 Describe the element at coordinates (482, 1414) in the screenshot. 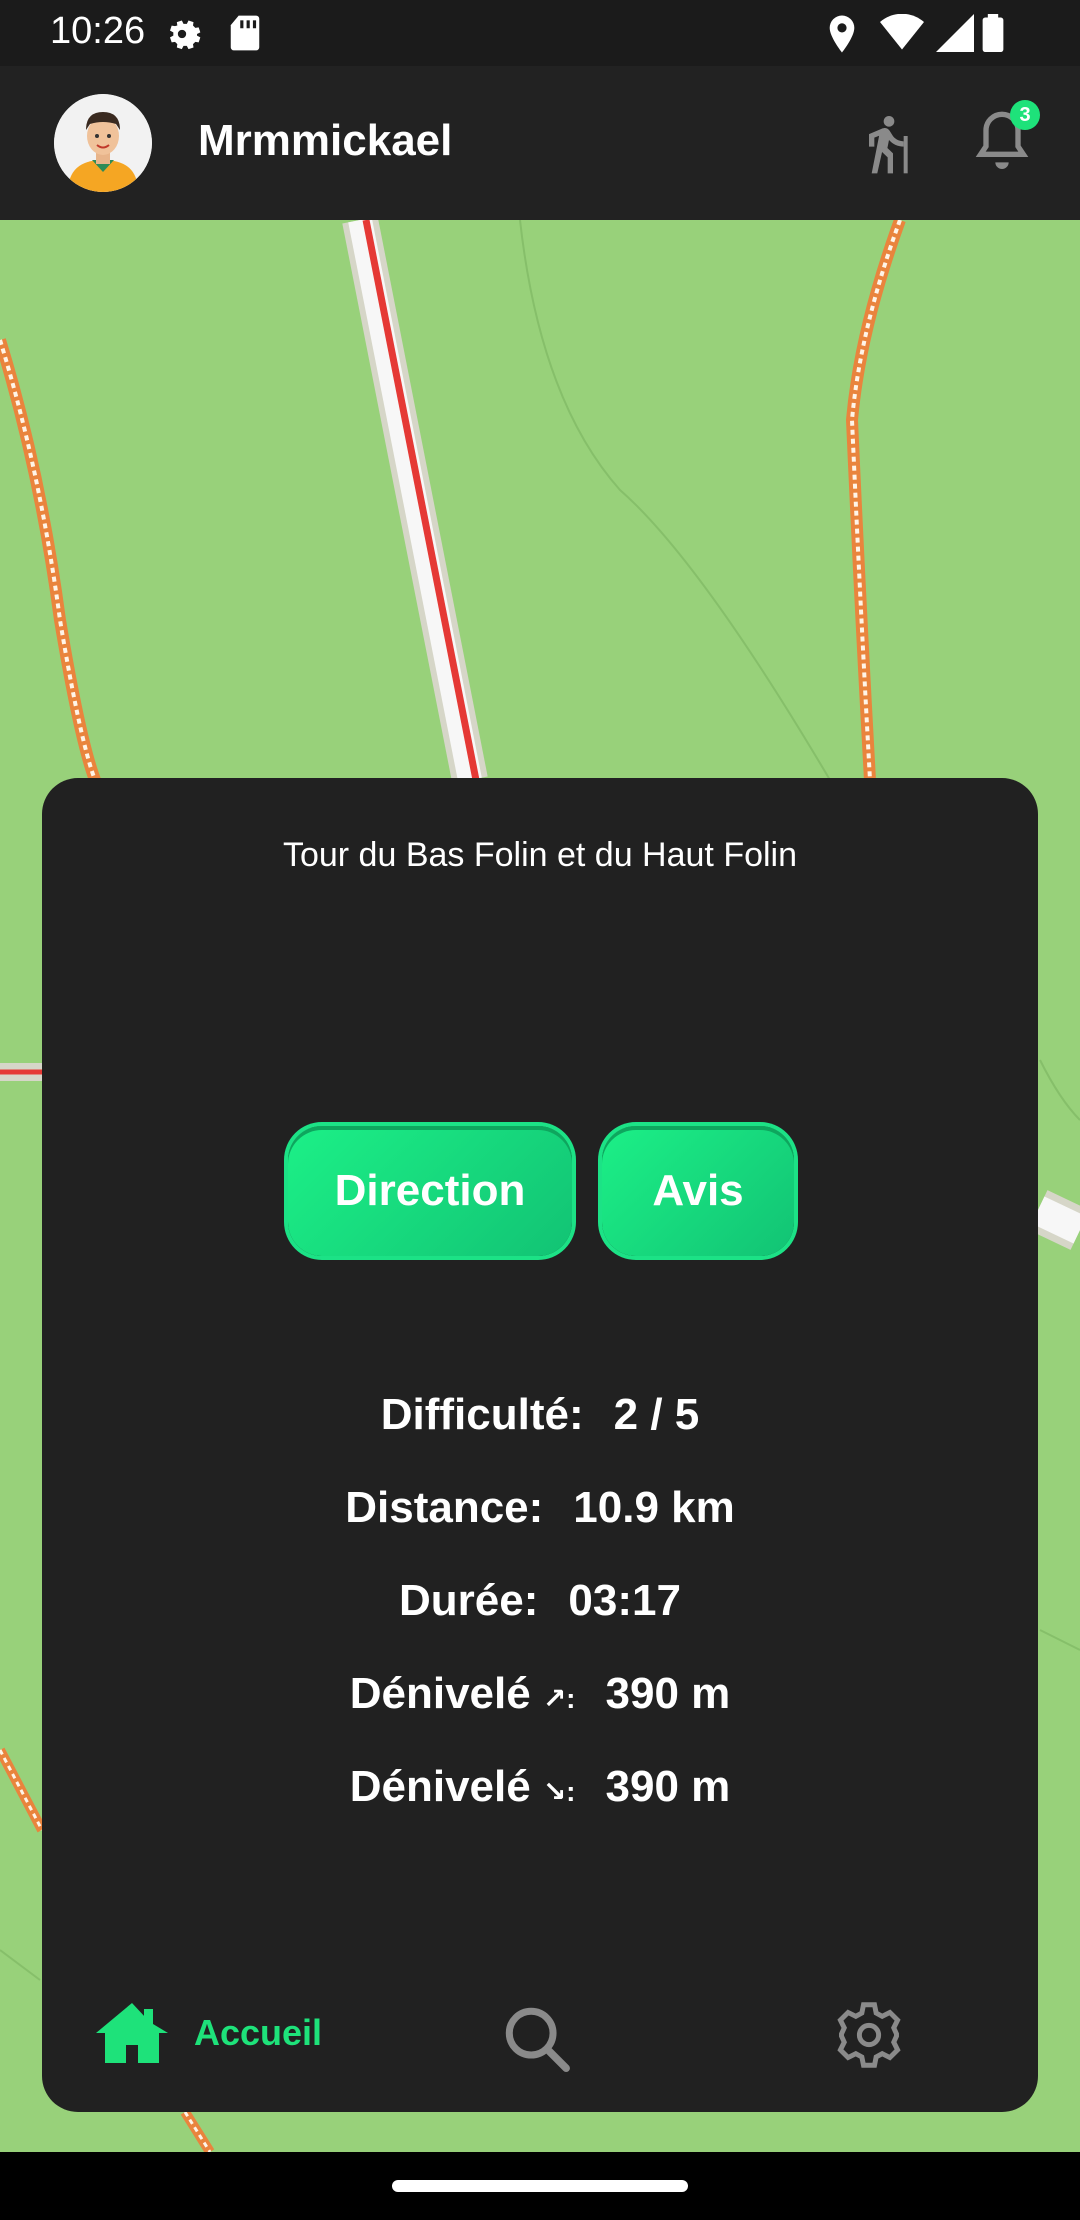

I see `stat-label: Difficulté:` at that location.